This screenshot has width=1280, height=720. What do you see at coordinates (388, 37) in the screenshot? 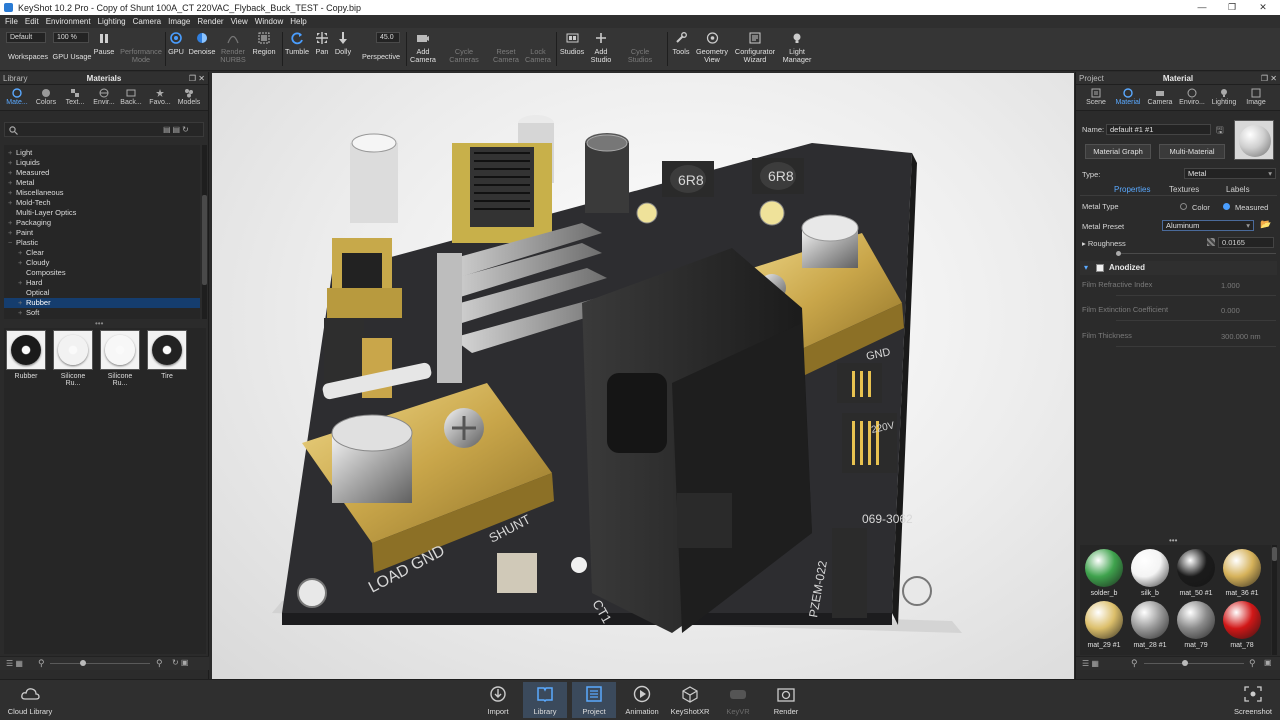
I see `fov-field: 45.0` at bounding box center [388, 37].